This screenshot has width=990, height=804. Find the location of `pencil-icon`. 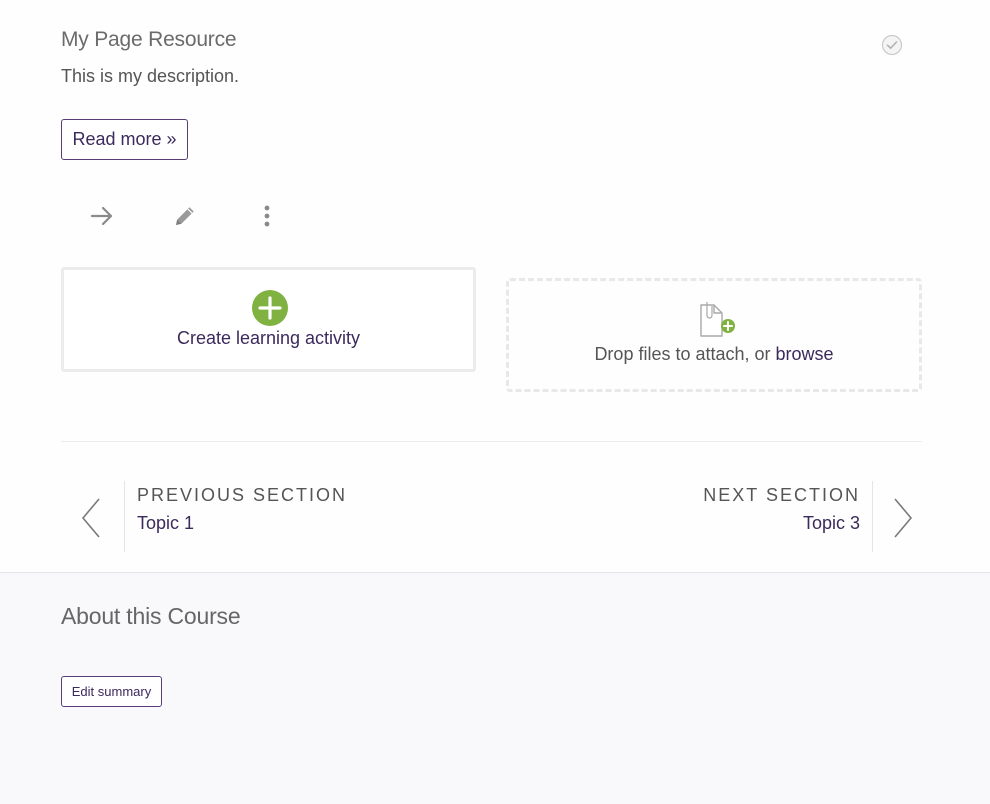

pencil-icon is located at coordinates (185, 216).